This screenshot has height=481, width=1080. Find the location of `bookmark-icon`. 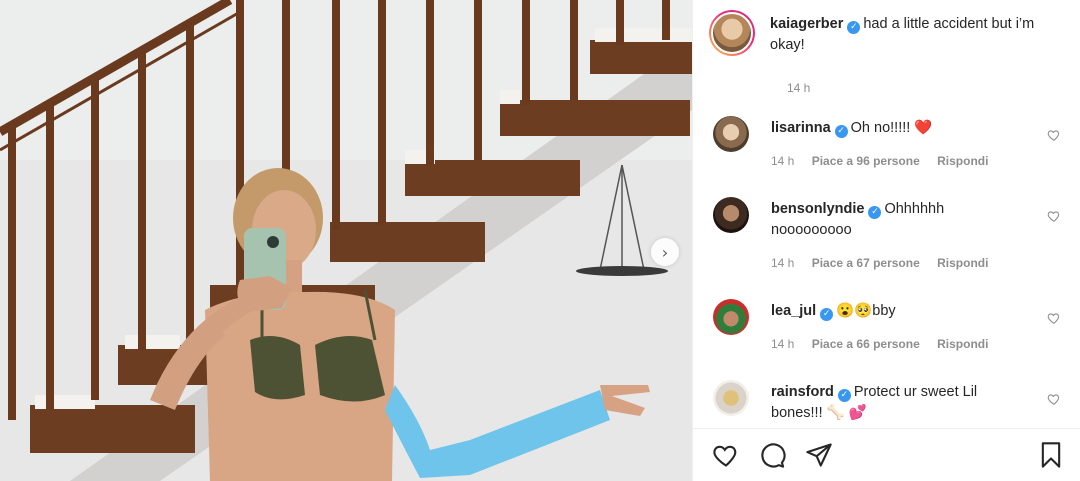

bookmark-icon is located at coordinates (1051, 455).